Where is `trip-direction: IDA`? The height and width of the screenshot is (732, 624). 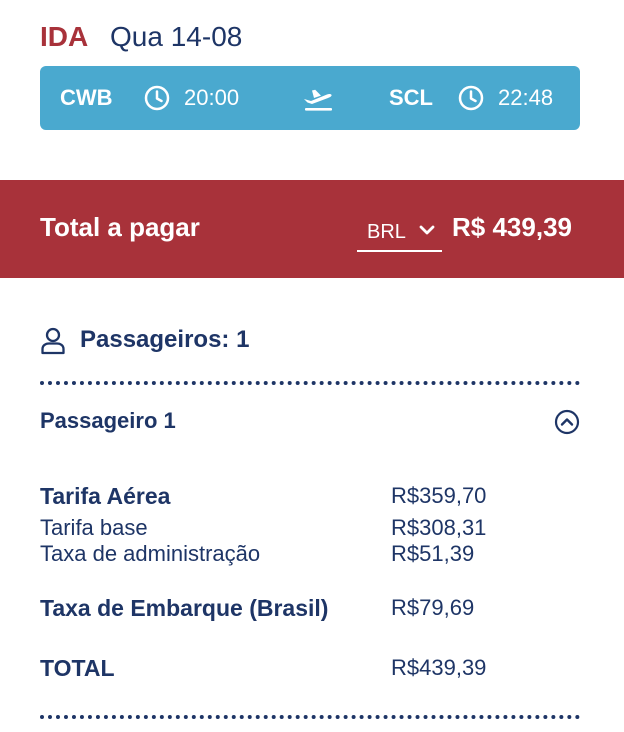
trip-direction: IDA is located at coordinates (64, 36).